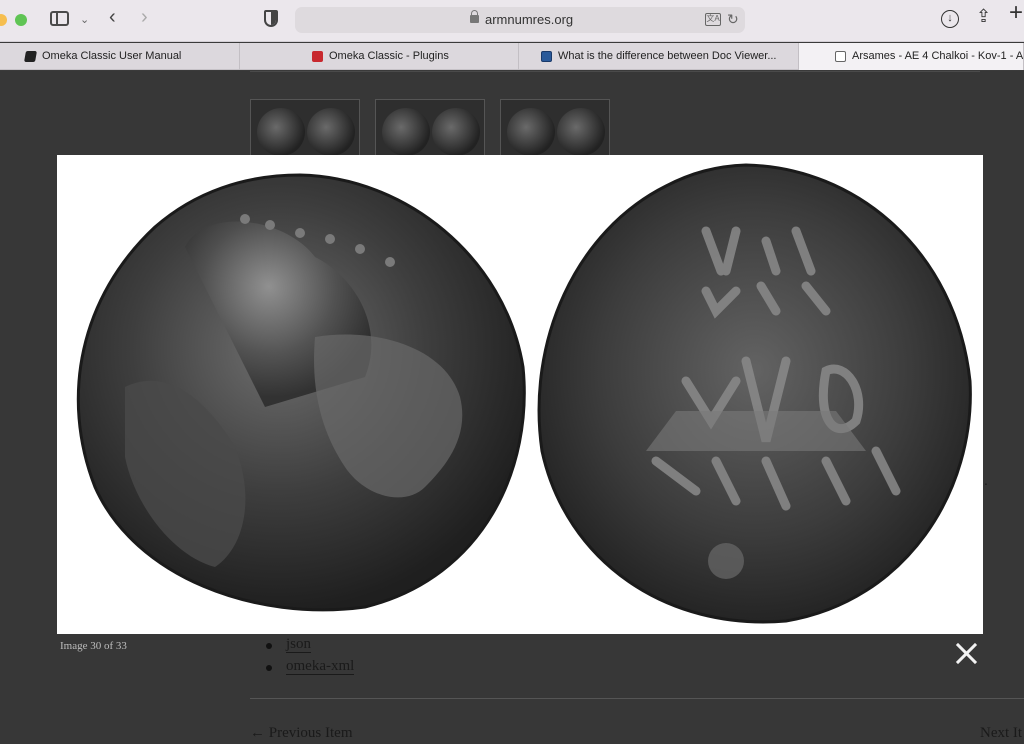  What do you see at coordinates (1016, 13) in the screenshot?
I see `new-tab-icon: +` at bounding box center [1016, 13].